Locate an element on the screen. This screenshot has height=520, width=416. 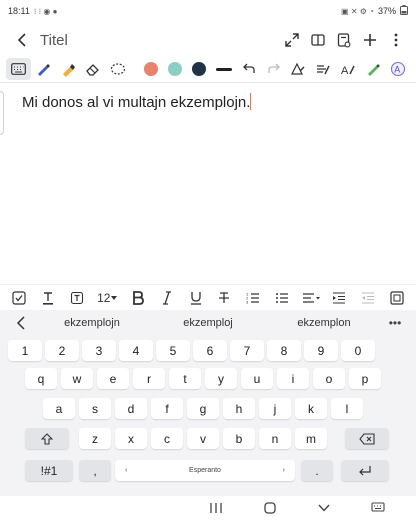
key-h: h is located at coordinates (239, 408).